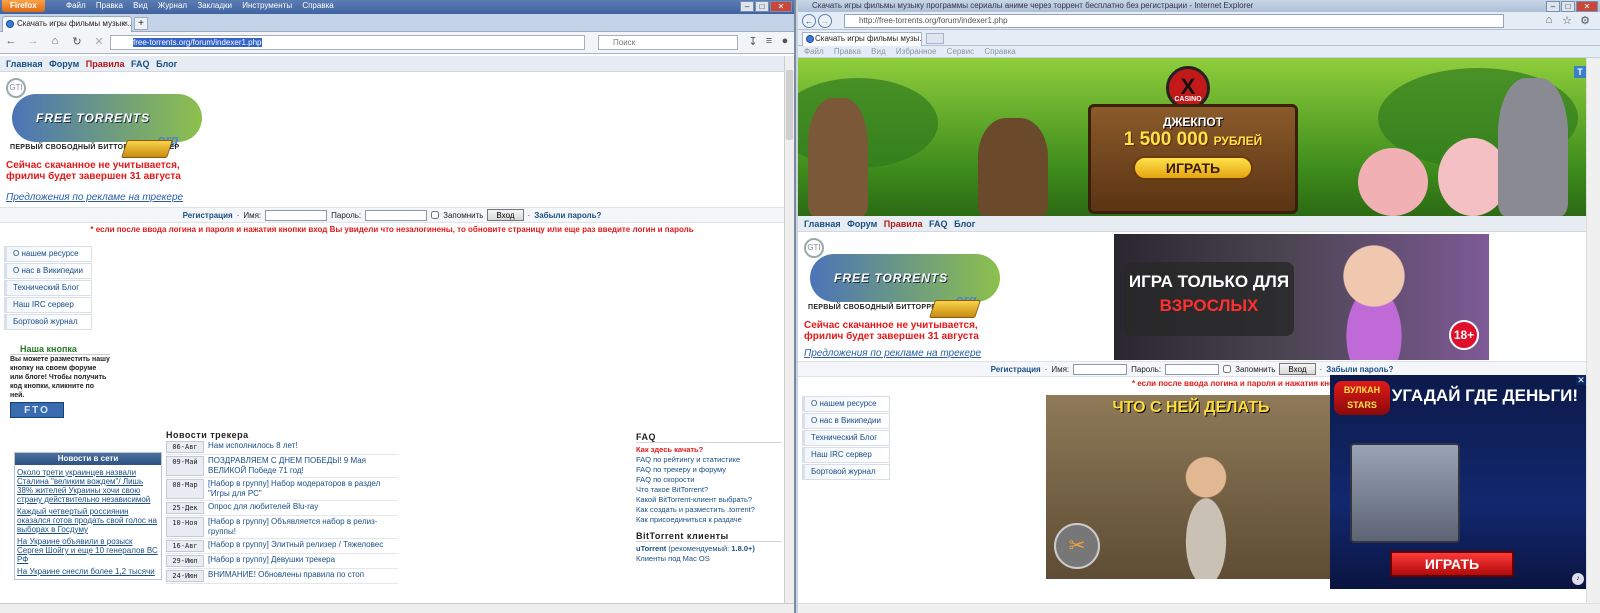 The height and width of the screenshot is (613, 1600). Describe the element at coordinates (709, 500) in the screenshot. I see `faq-link: Какой BitTorrent-клиент выбрать?` at that location.